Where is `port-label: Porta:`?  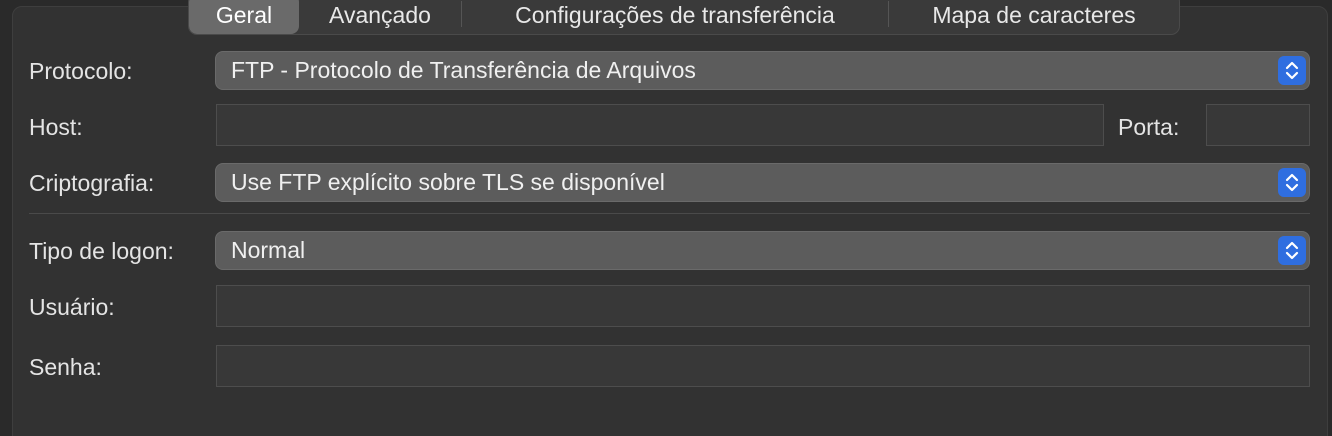
port-label: Porta: is located at coordinates (1149, 127).